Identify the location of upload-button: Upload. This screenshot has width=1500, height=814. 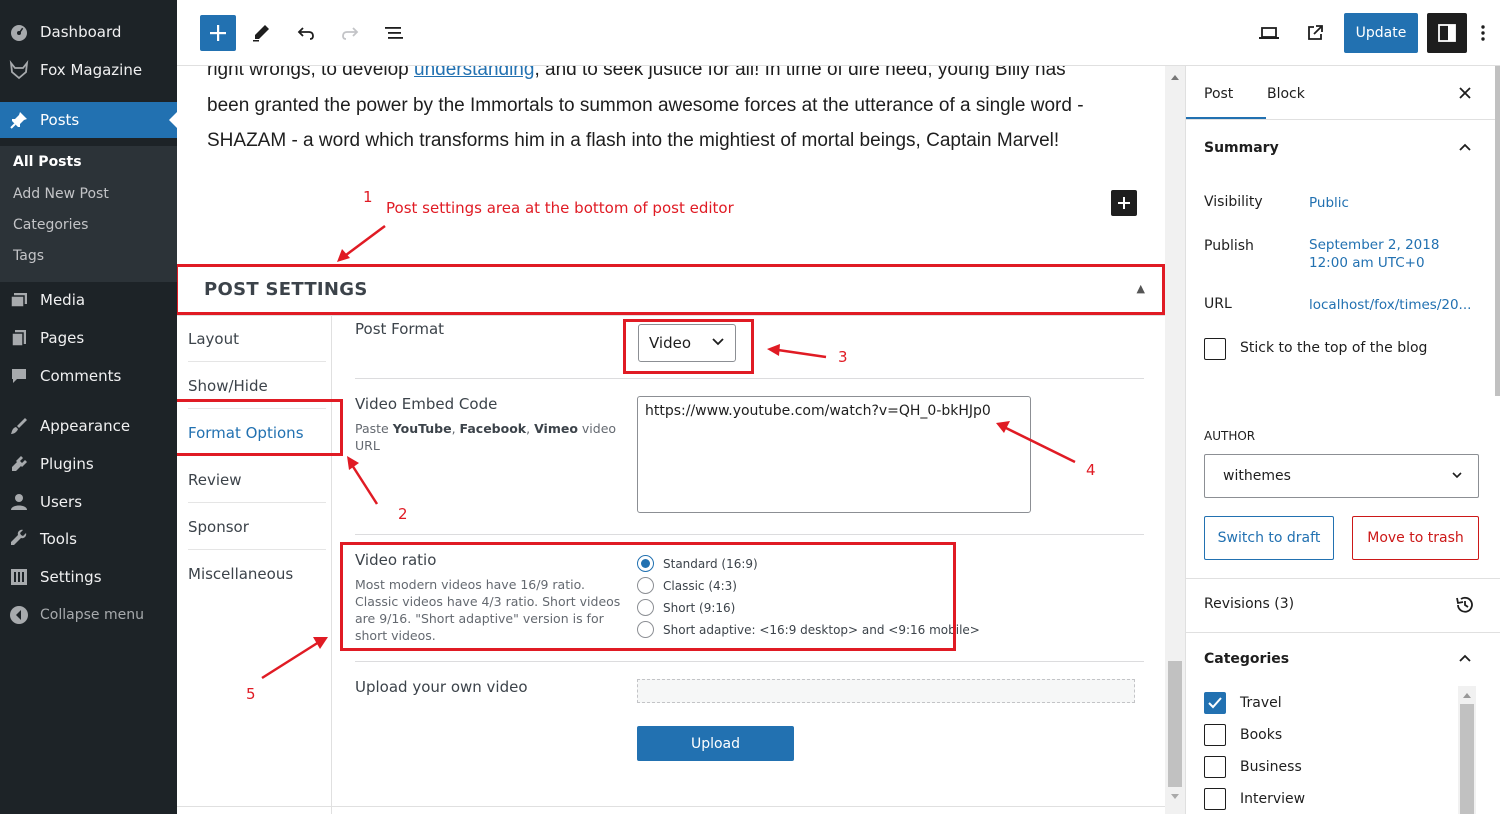
(715, 743).